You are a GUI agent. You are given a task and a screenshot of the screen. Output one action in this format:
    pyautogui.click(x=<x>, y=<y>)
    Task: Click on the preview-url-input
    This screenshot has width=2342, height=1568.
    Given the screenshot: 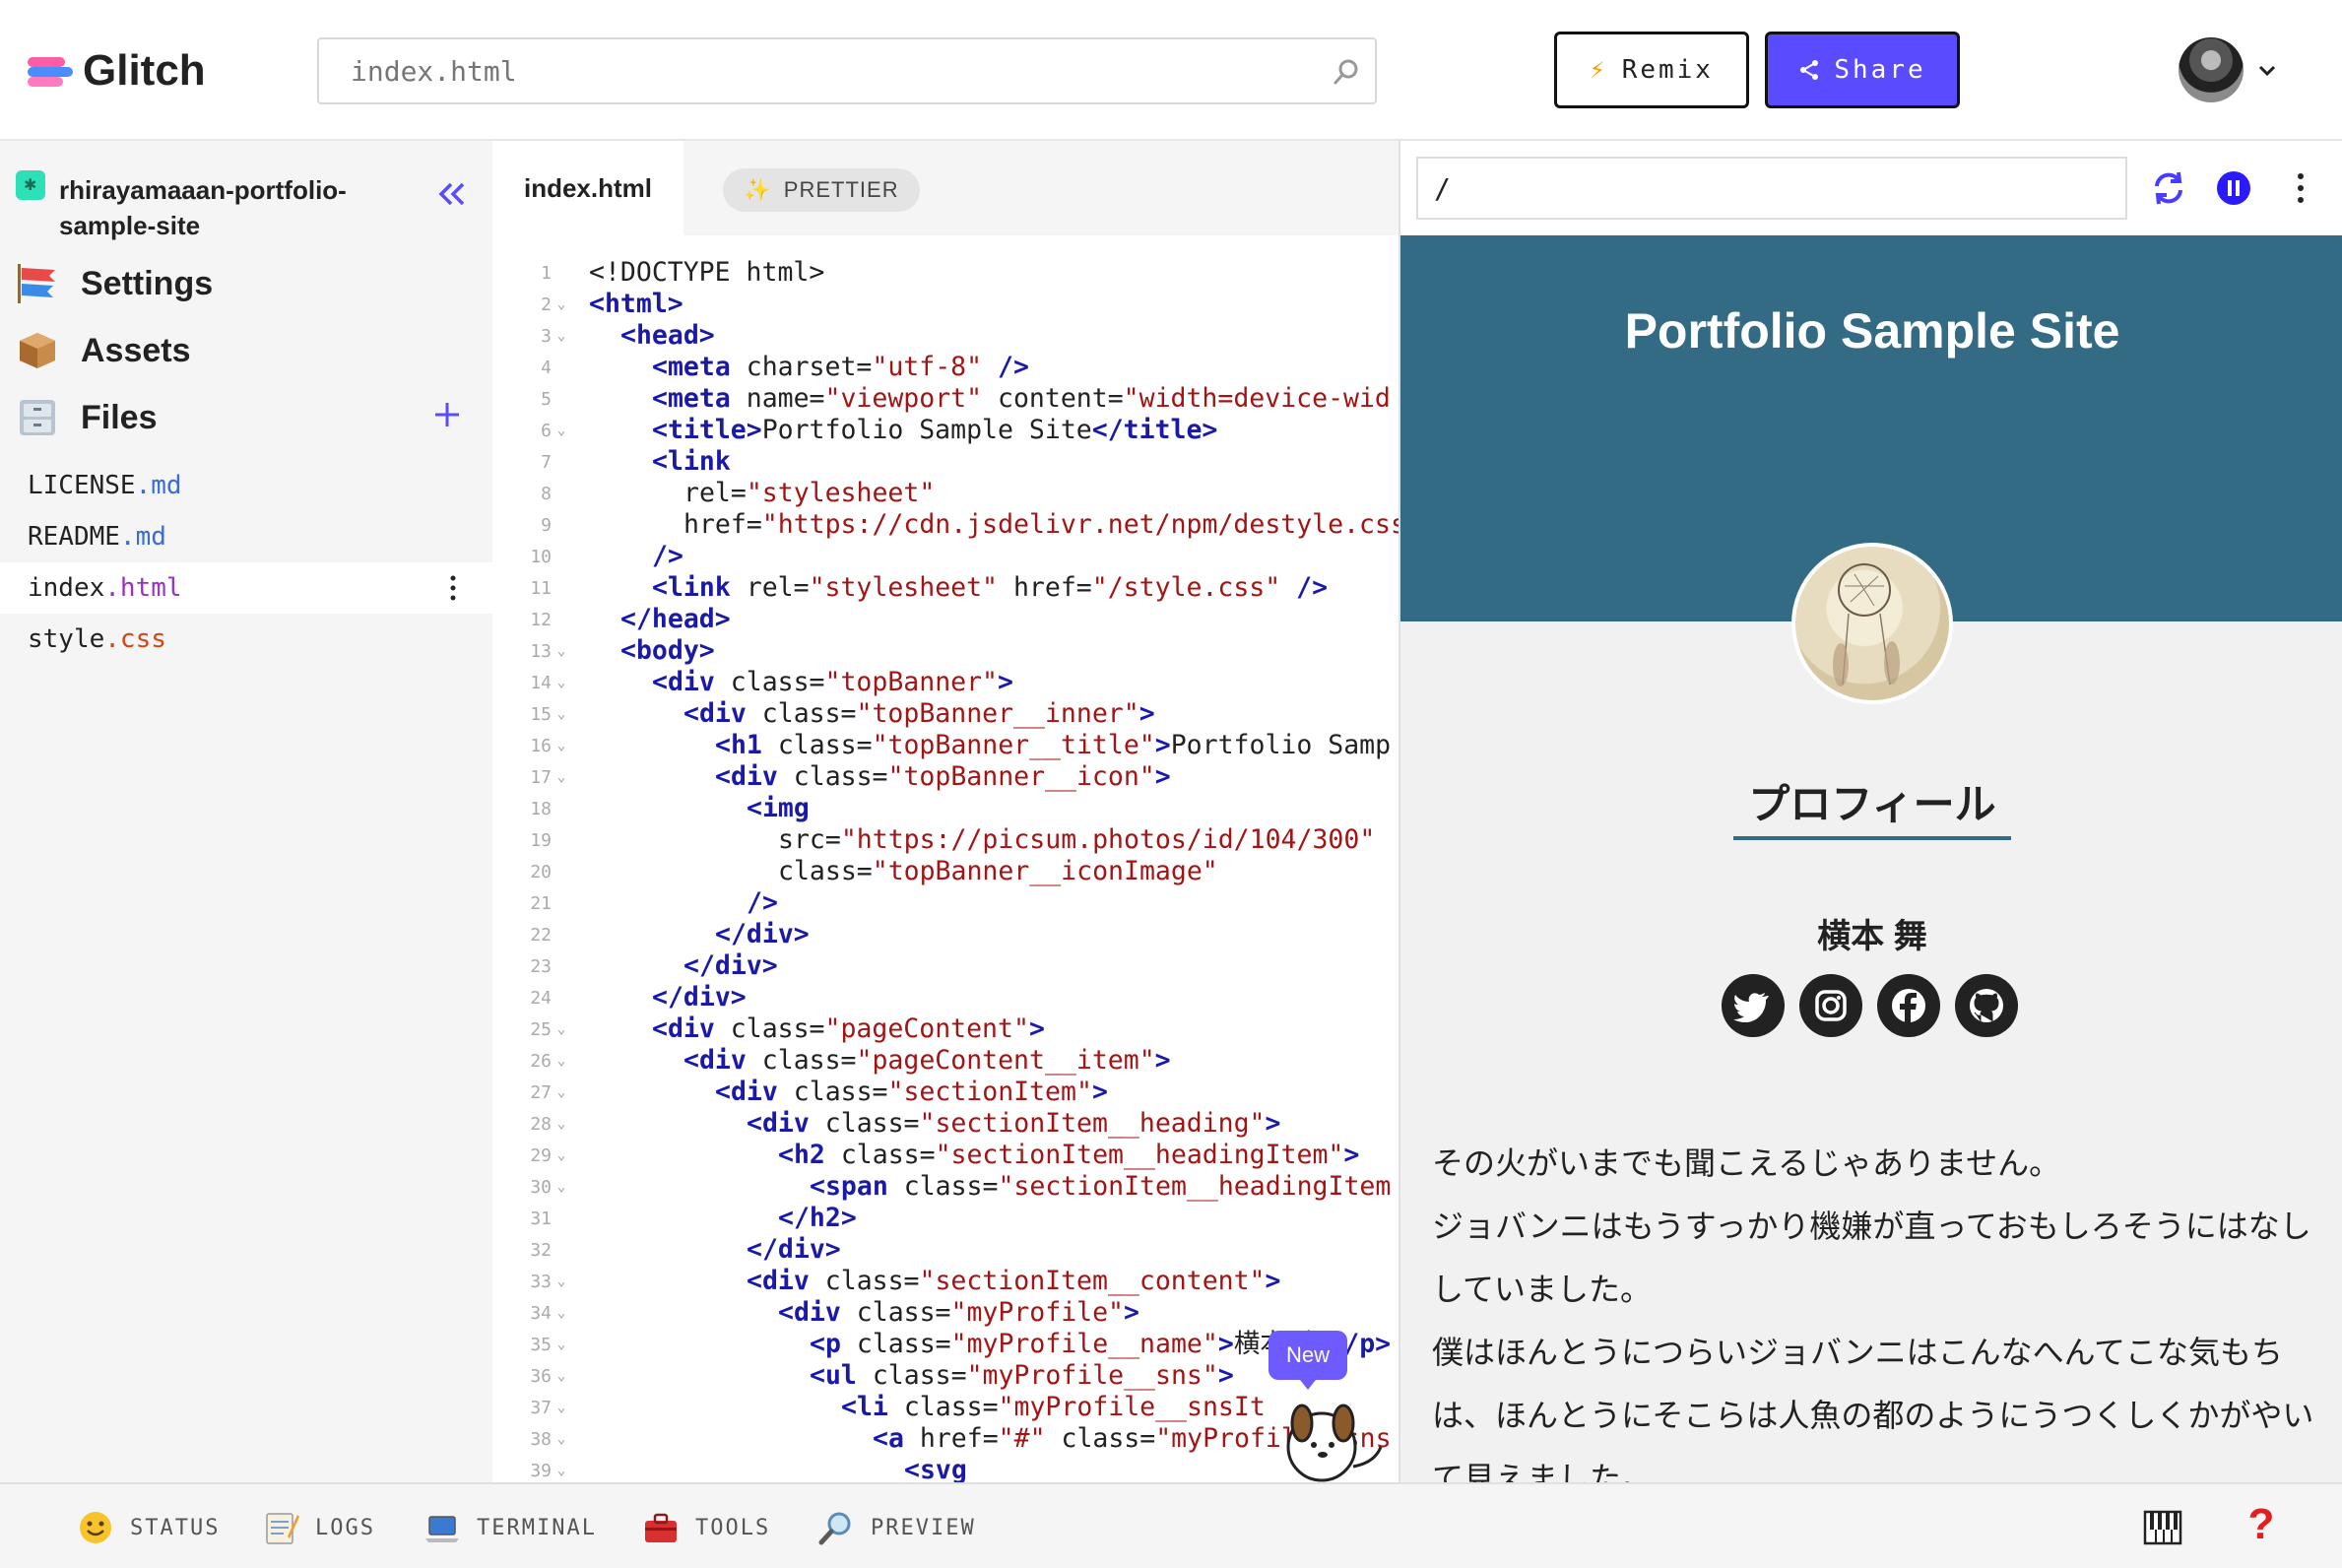 What is the action you would take?
    pyautogui.click(x=1772, y=189)
    